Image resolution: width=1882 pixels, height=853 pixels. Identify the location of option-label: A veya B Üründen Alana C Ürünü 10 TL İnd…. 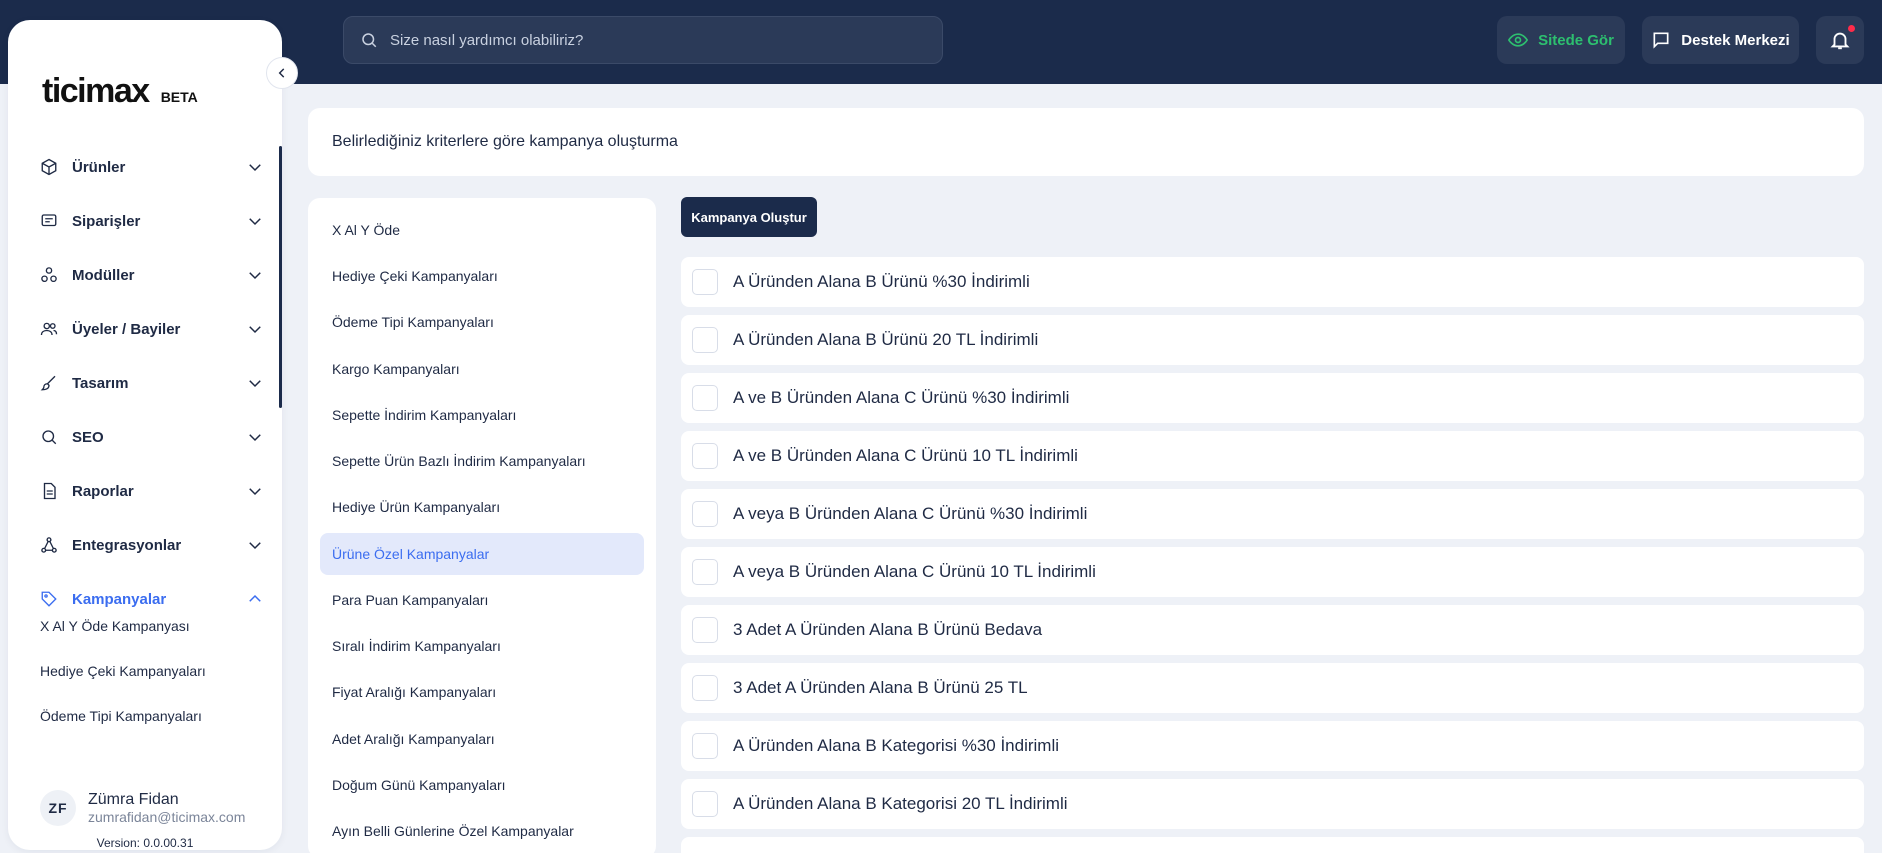
(914, 571).